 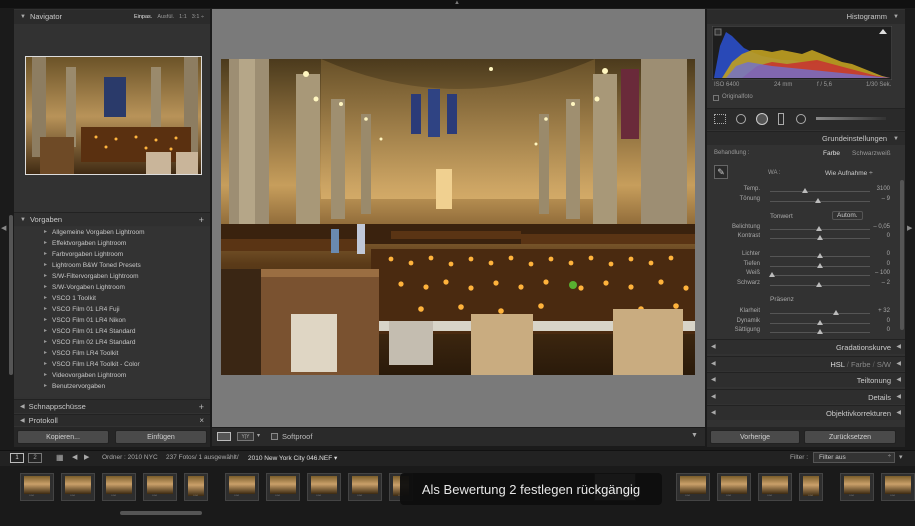 I want to click on reset-button: Zurücksetzen, so click(x=850, y=437).